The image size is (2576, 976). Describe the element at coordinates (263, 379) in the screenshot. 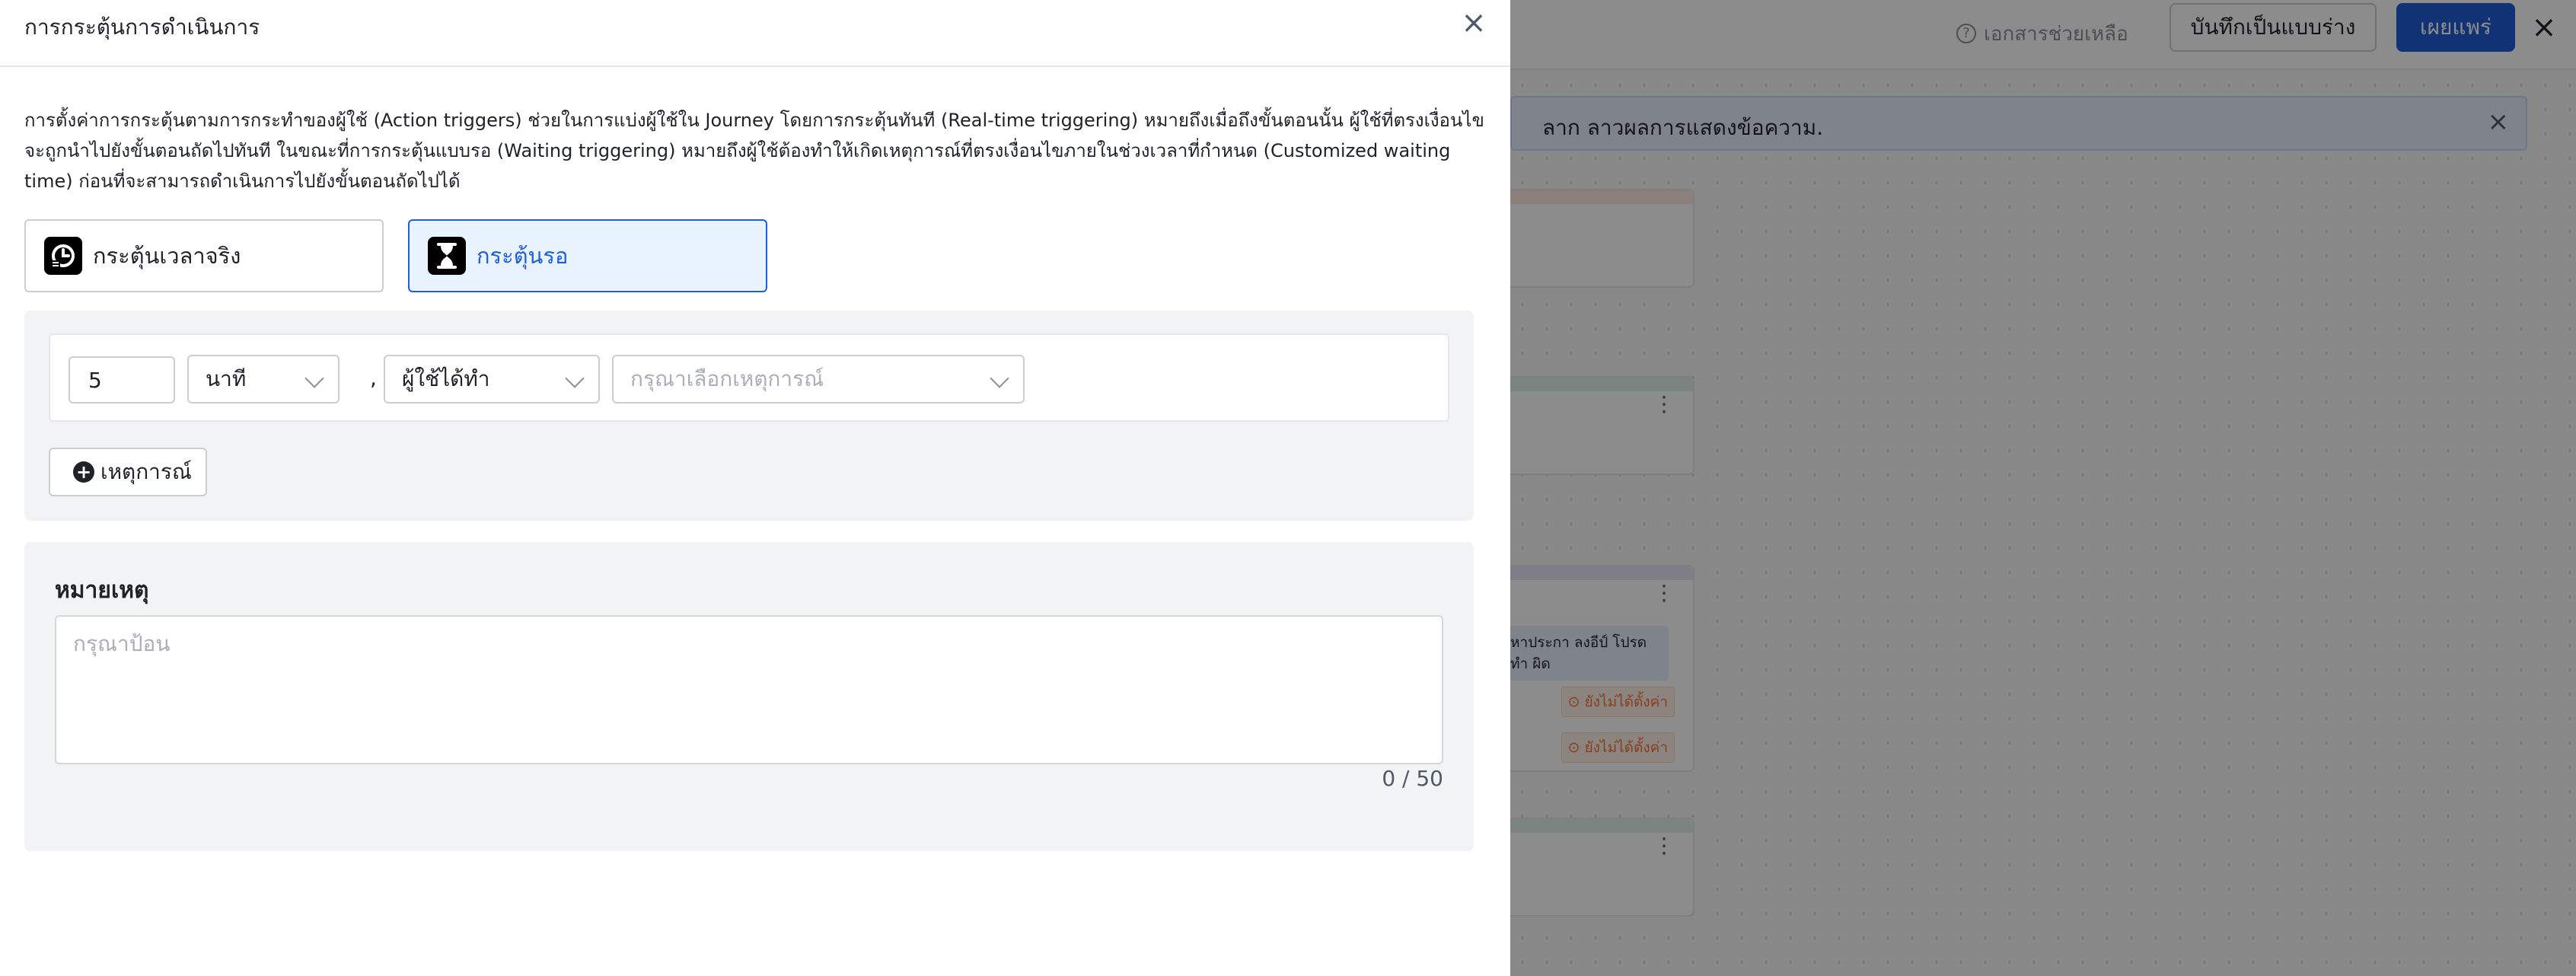

I see `time-unit-select: นาที` at that location.